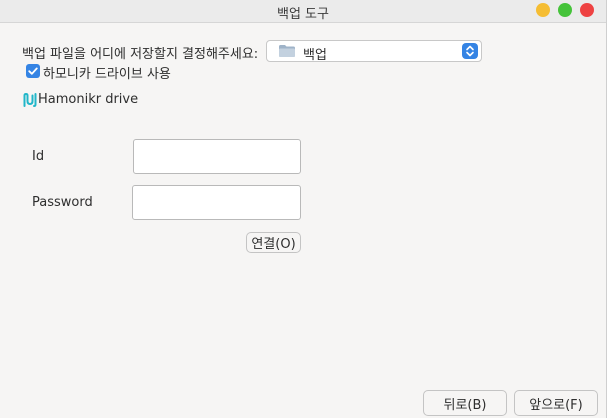 Image resolution: width=607 pixels, height=418 pixels. I want to click on hamonikr-drive-title: Hamonikr drive, so click(88, 99).